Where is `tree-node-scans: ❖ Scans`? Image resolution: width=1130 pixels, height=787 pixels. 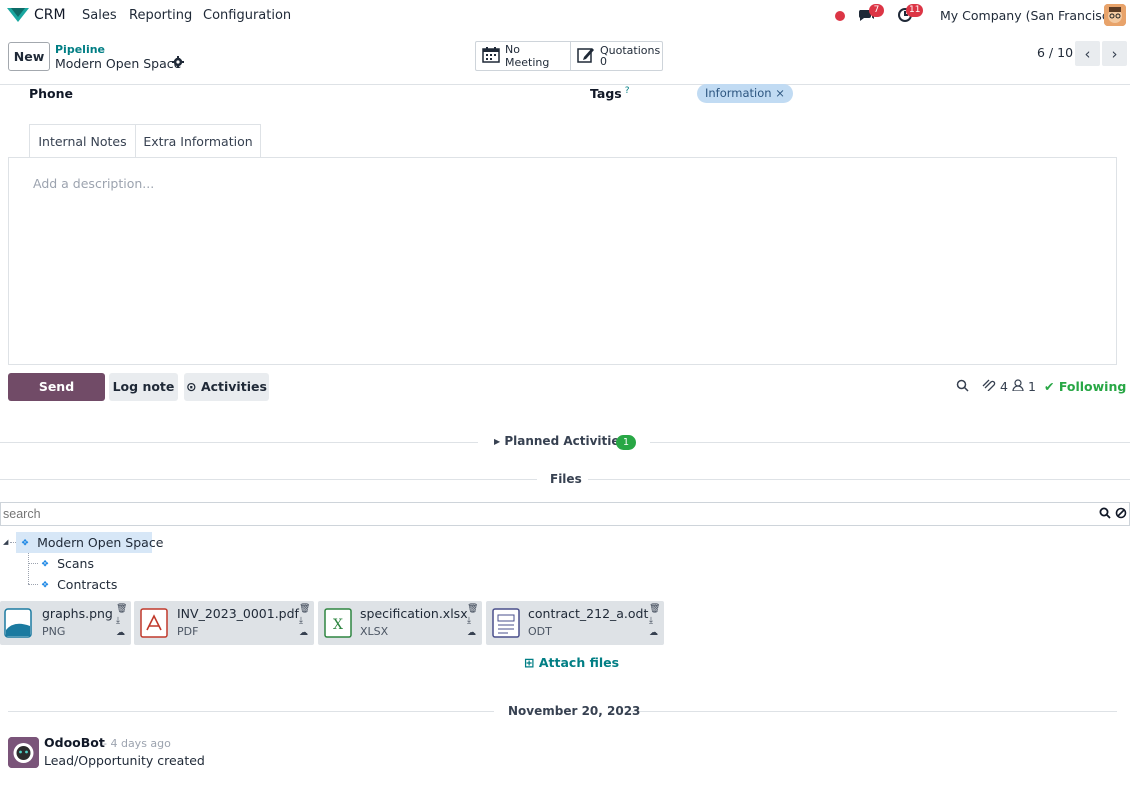
tree-node-scans: ❖ Scans is located at coordinates (67, 563).